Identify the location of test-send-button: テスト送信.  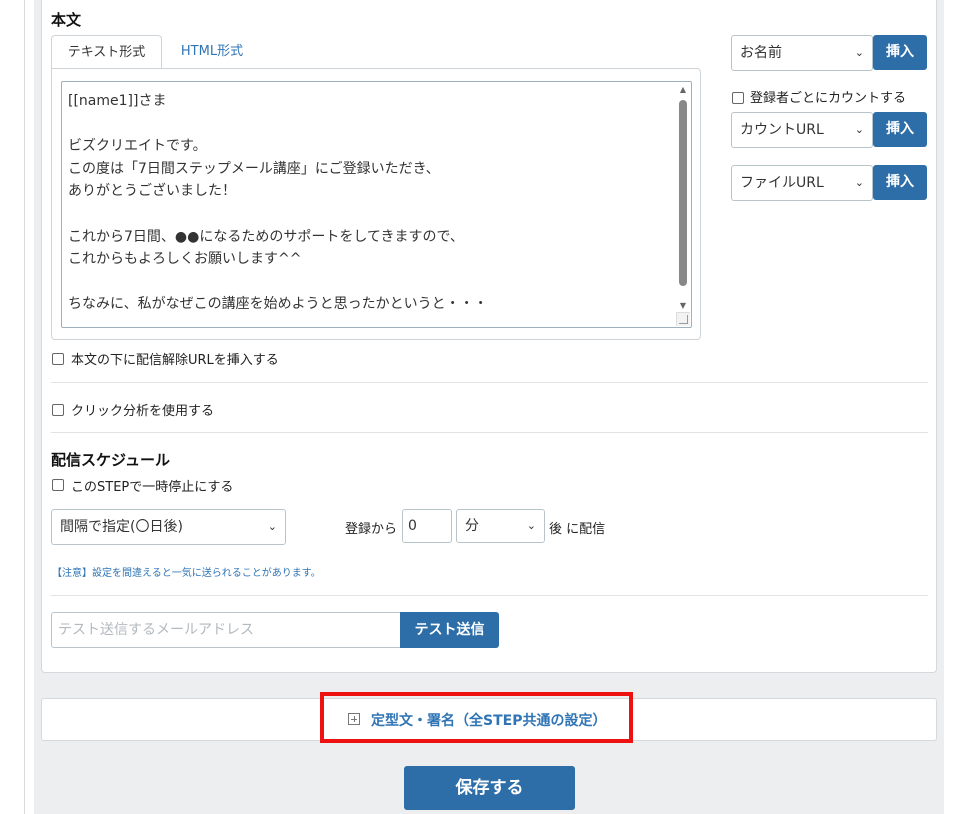
(449, 630).